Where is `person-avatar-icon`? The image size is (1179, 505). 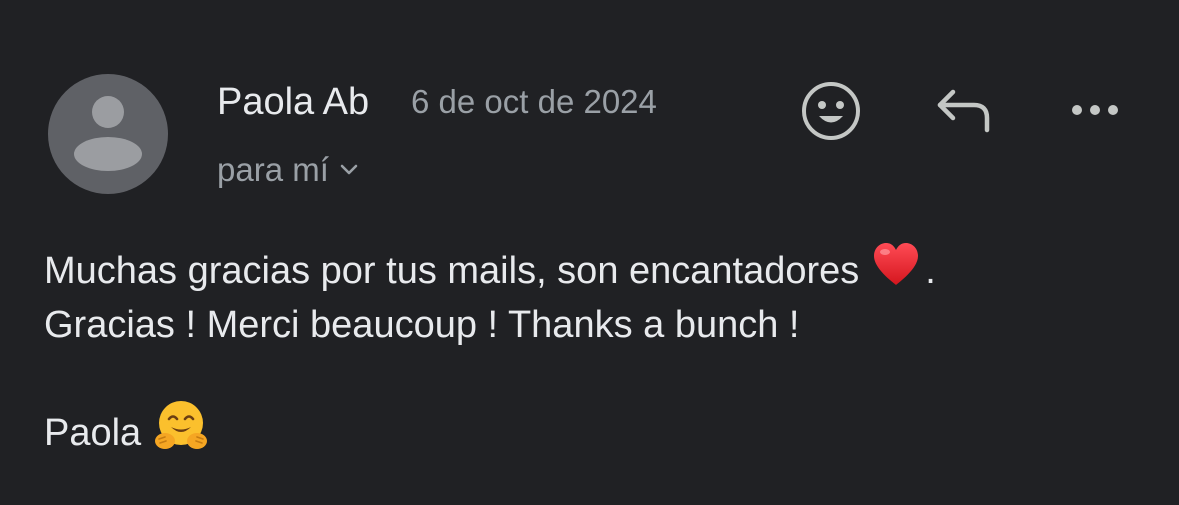
person-avatar-icon is located at coordinates (108, 133).